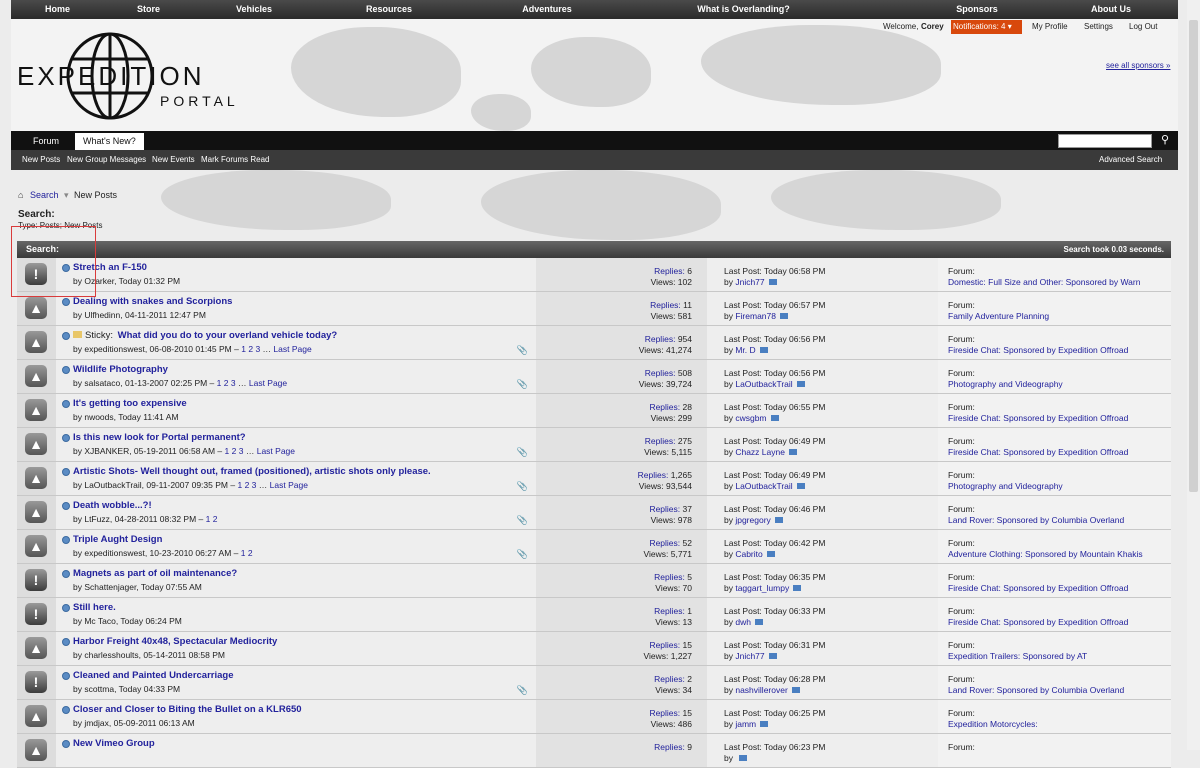 This screenshot has width=1200, height=768. I want to click on subnav-new-posts: New Posts, so click(41, 160).